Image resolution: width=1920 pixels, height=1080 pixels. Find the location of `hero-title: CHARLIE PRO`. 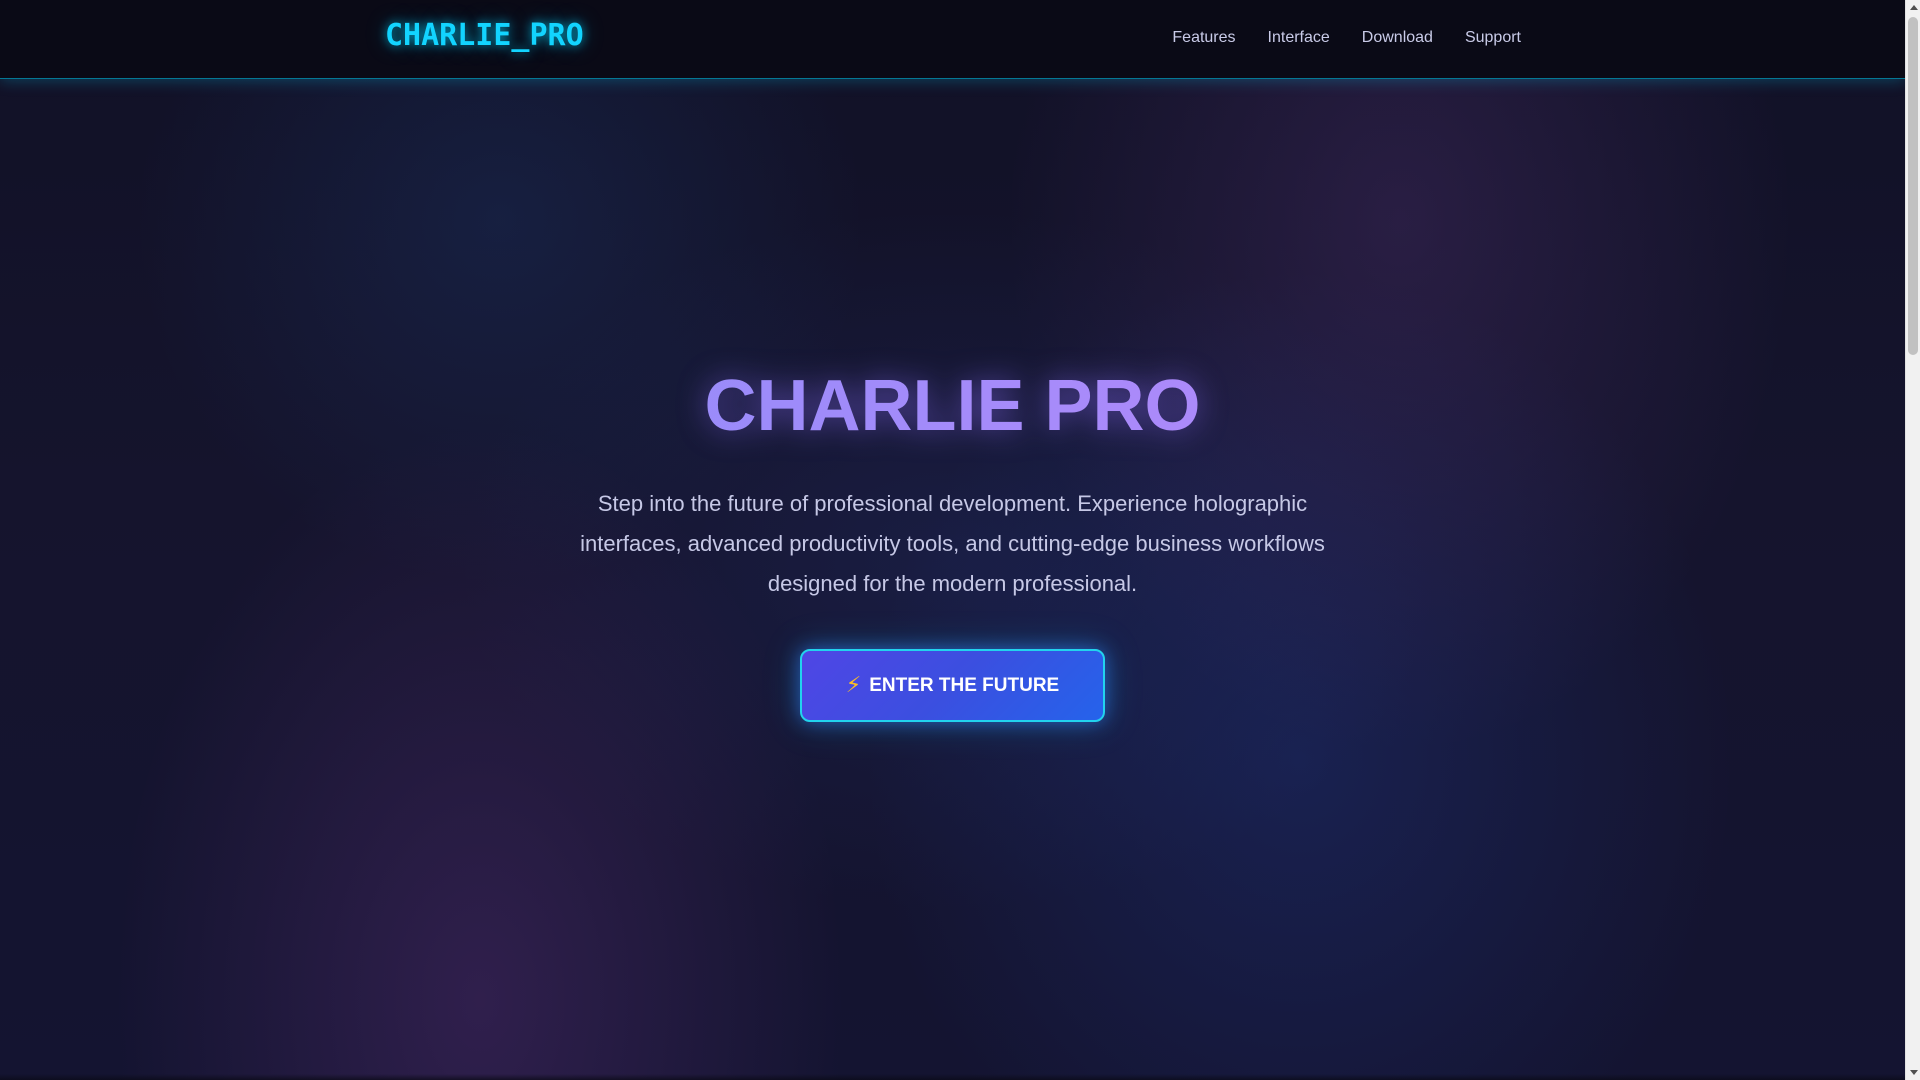

hero-title: CHARLIE PRO is located at coordinates (952, 406).